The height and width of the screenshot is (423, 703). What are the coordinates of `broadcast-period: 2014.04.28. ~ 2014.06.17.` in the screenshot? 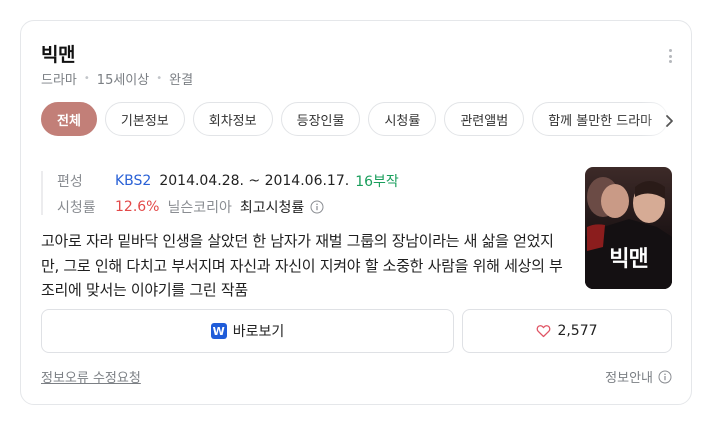 It's located at (254, 181).